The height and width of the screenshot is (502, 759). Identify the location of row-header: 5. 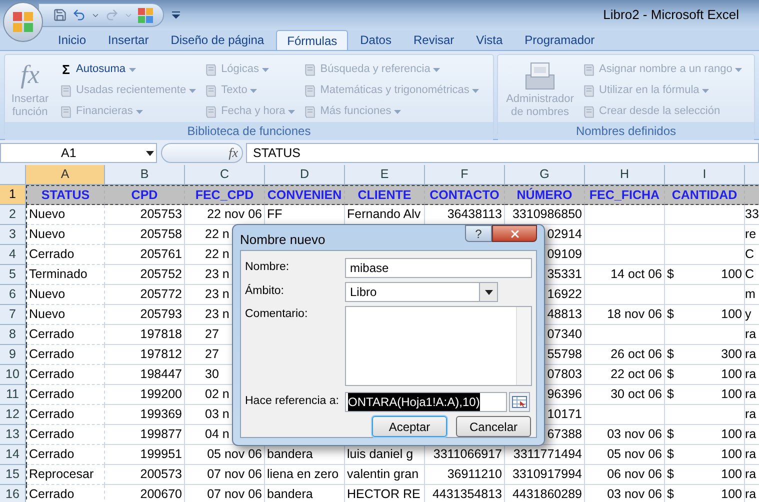
(13, 275).